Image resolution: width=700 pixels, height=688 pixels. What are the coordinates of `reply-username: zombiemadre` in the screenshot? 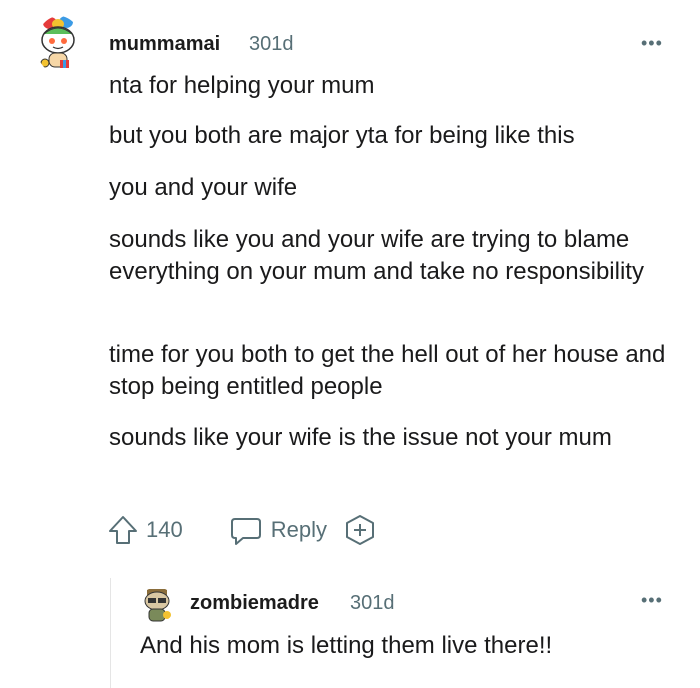 It's located at (254, 603).